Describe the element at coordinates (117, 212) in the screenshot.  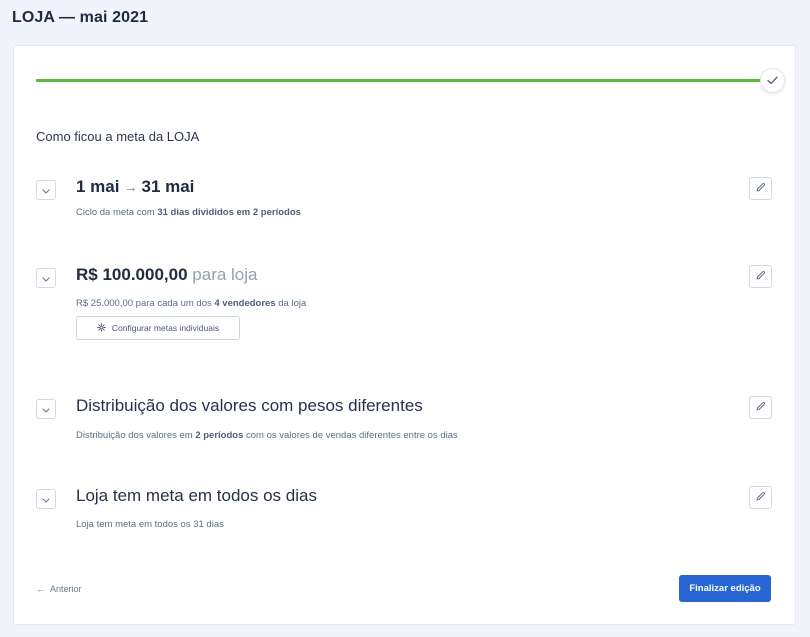
I see `cycle-description-prefix: Ciclo da meta com` at that location.